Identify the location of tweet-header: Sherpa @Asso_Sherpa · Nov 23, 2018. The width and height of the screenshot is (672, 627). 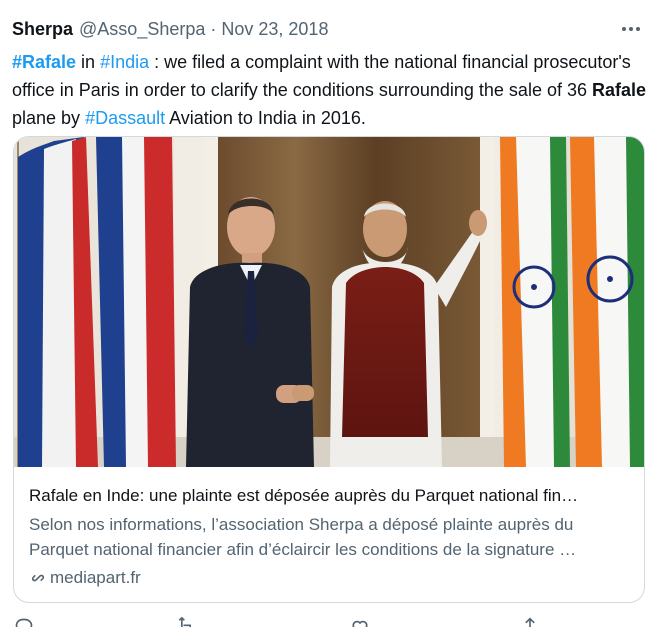
(170, 29).